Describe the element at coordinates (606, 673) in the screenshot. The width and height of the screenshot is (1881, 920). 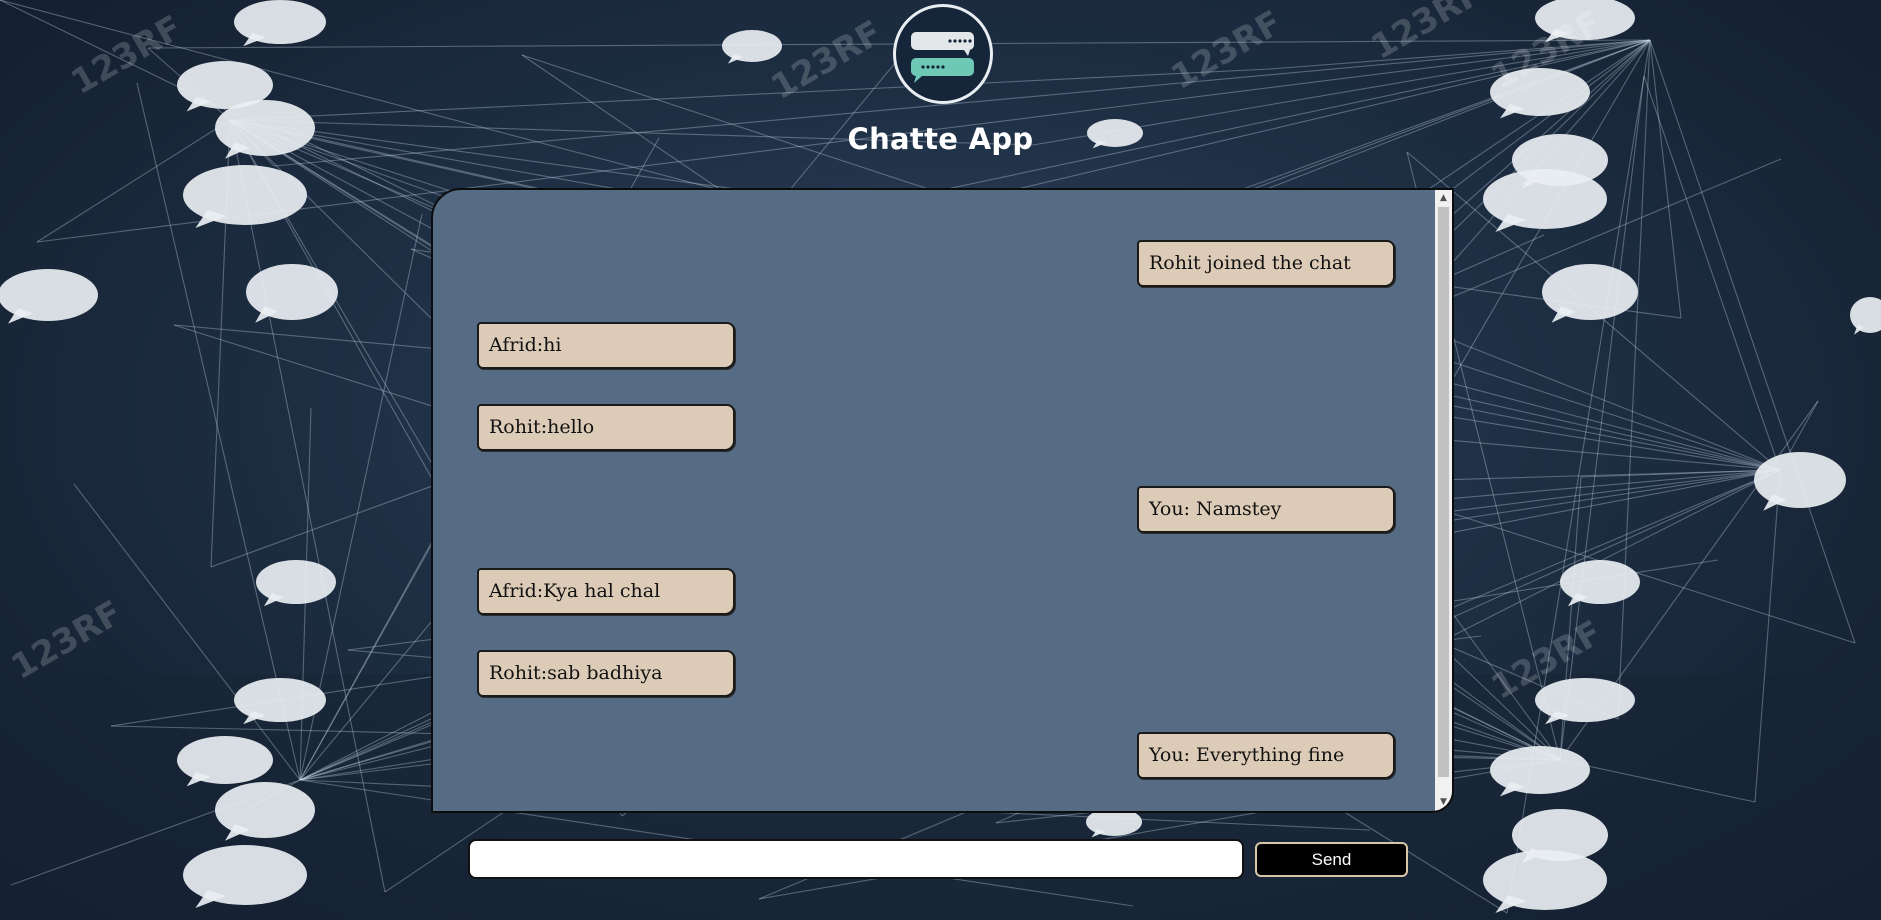
I see `chat-message: Rohit:sab badhiya` at that location.